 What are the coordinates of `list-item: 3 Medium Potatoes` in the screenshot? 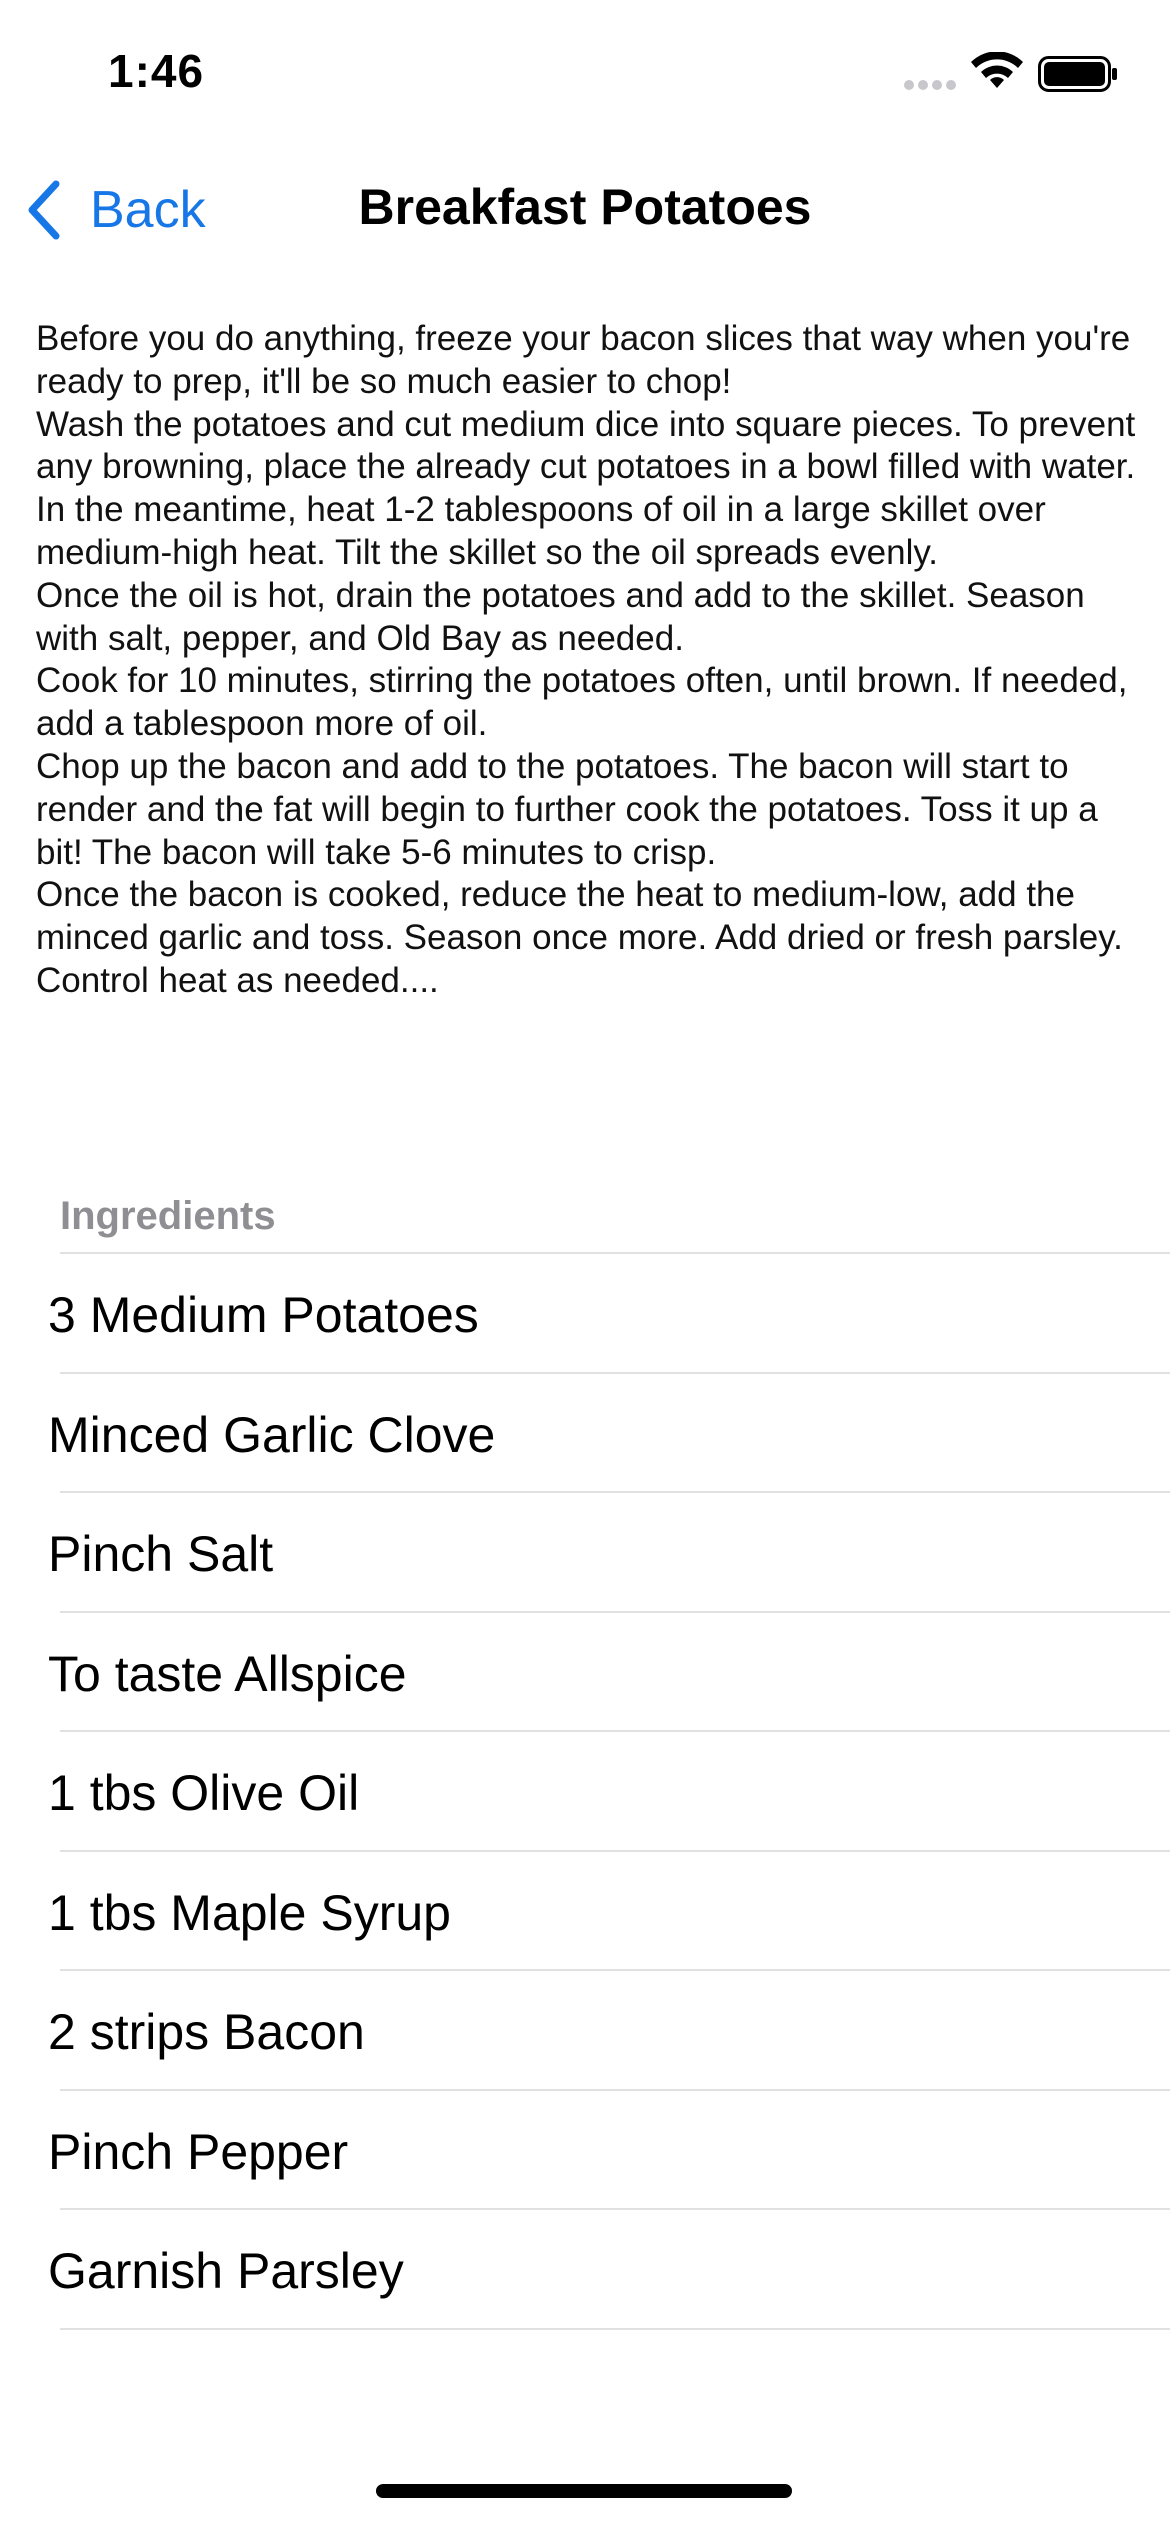 It's located at (609, 1312).